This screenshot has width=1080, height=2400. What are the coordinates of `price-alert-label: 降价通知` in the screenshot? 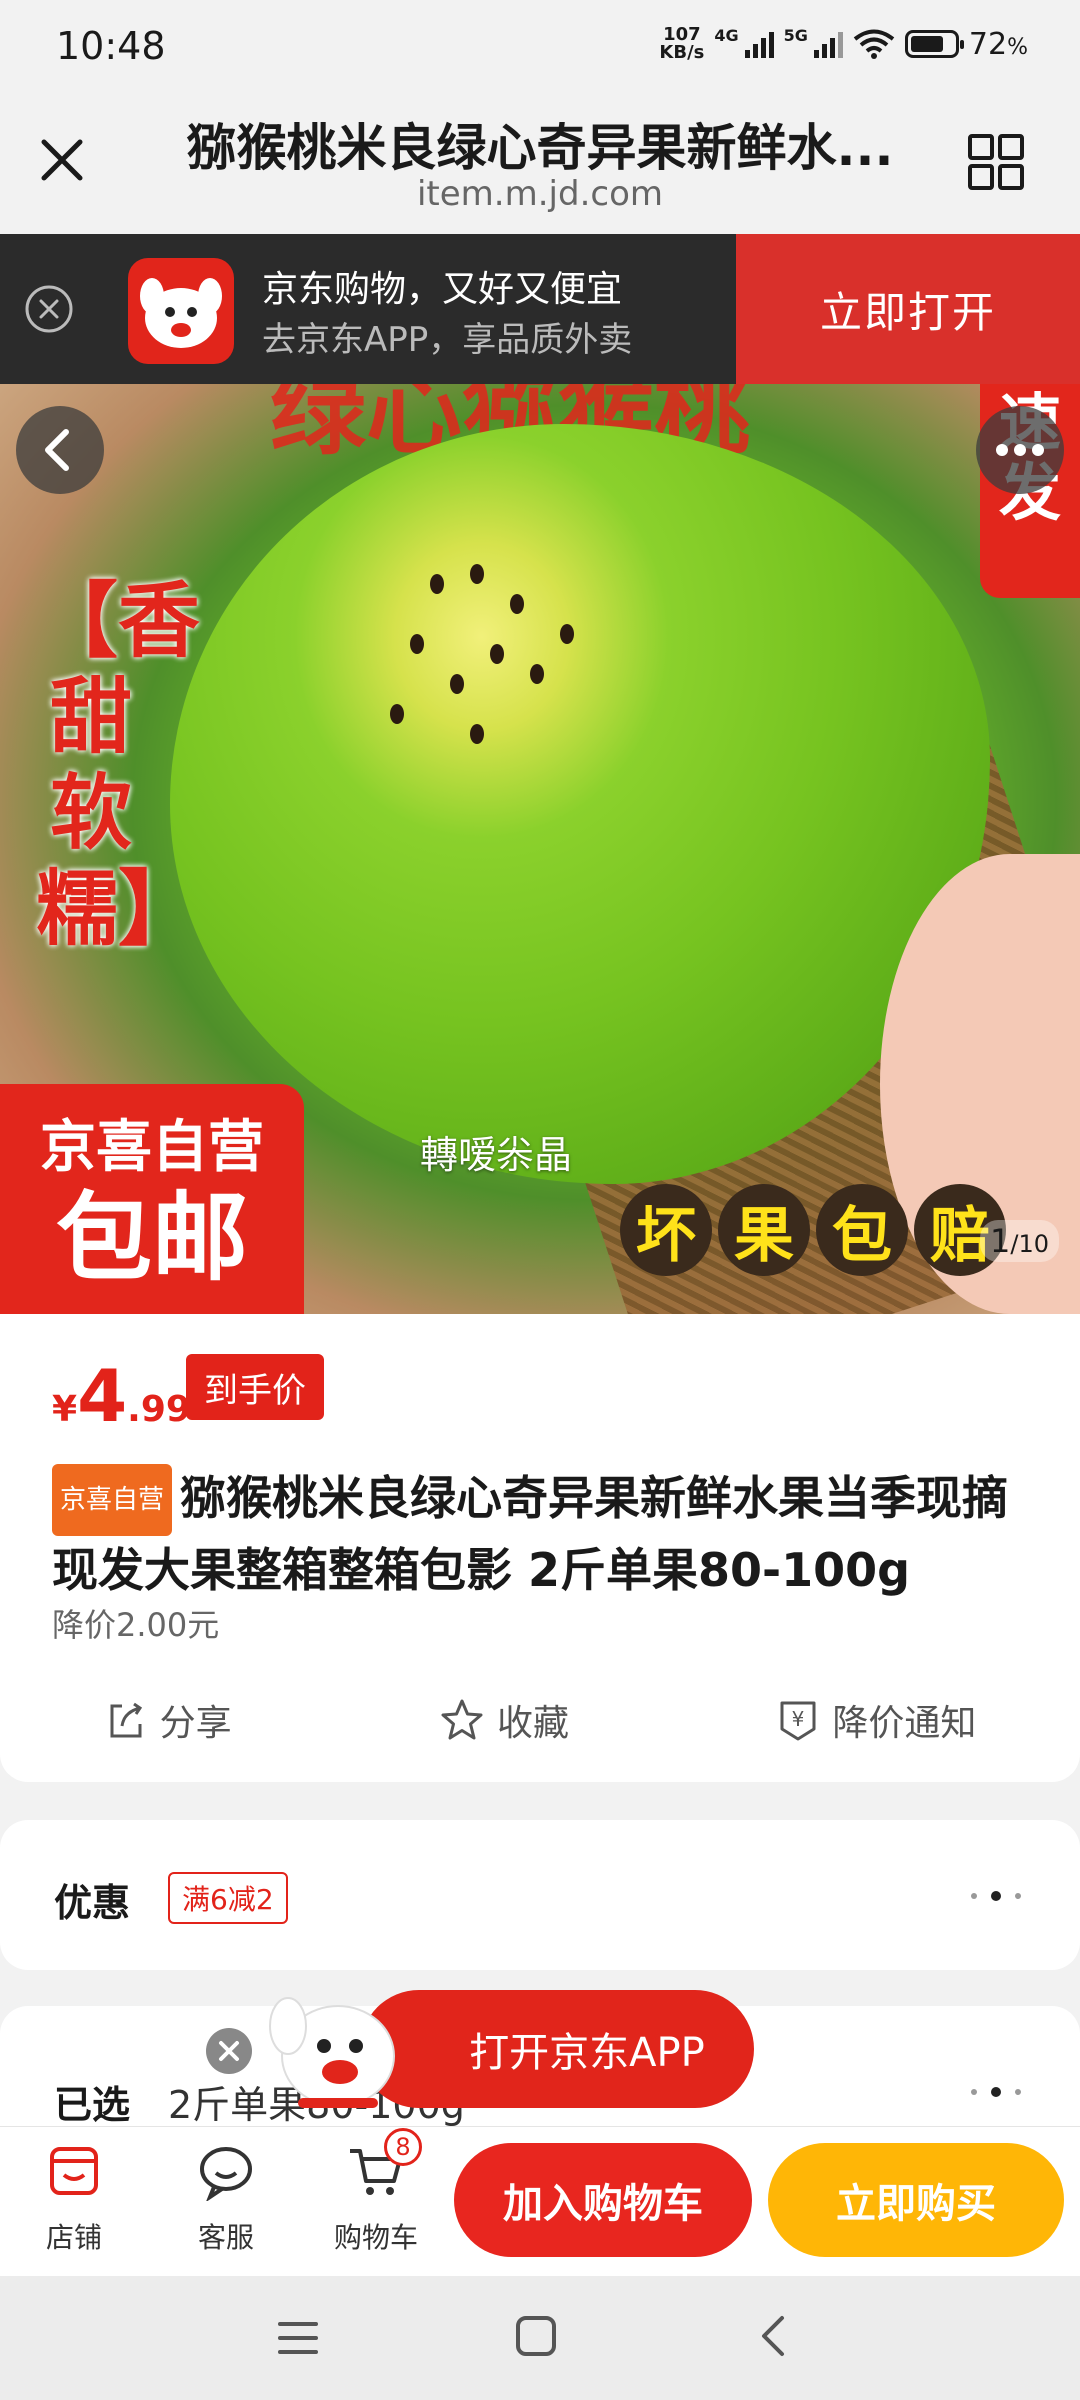 It's located at (904, 1723).